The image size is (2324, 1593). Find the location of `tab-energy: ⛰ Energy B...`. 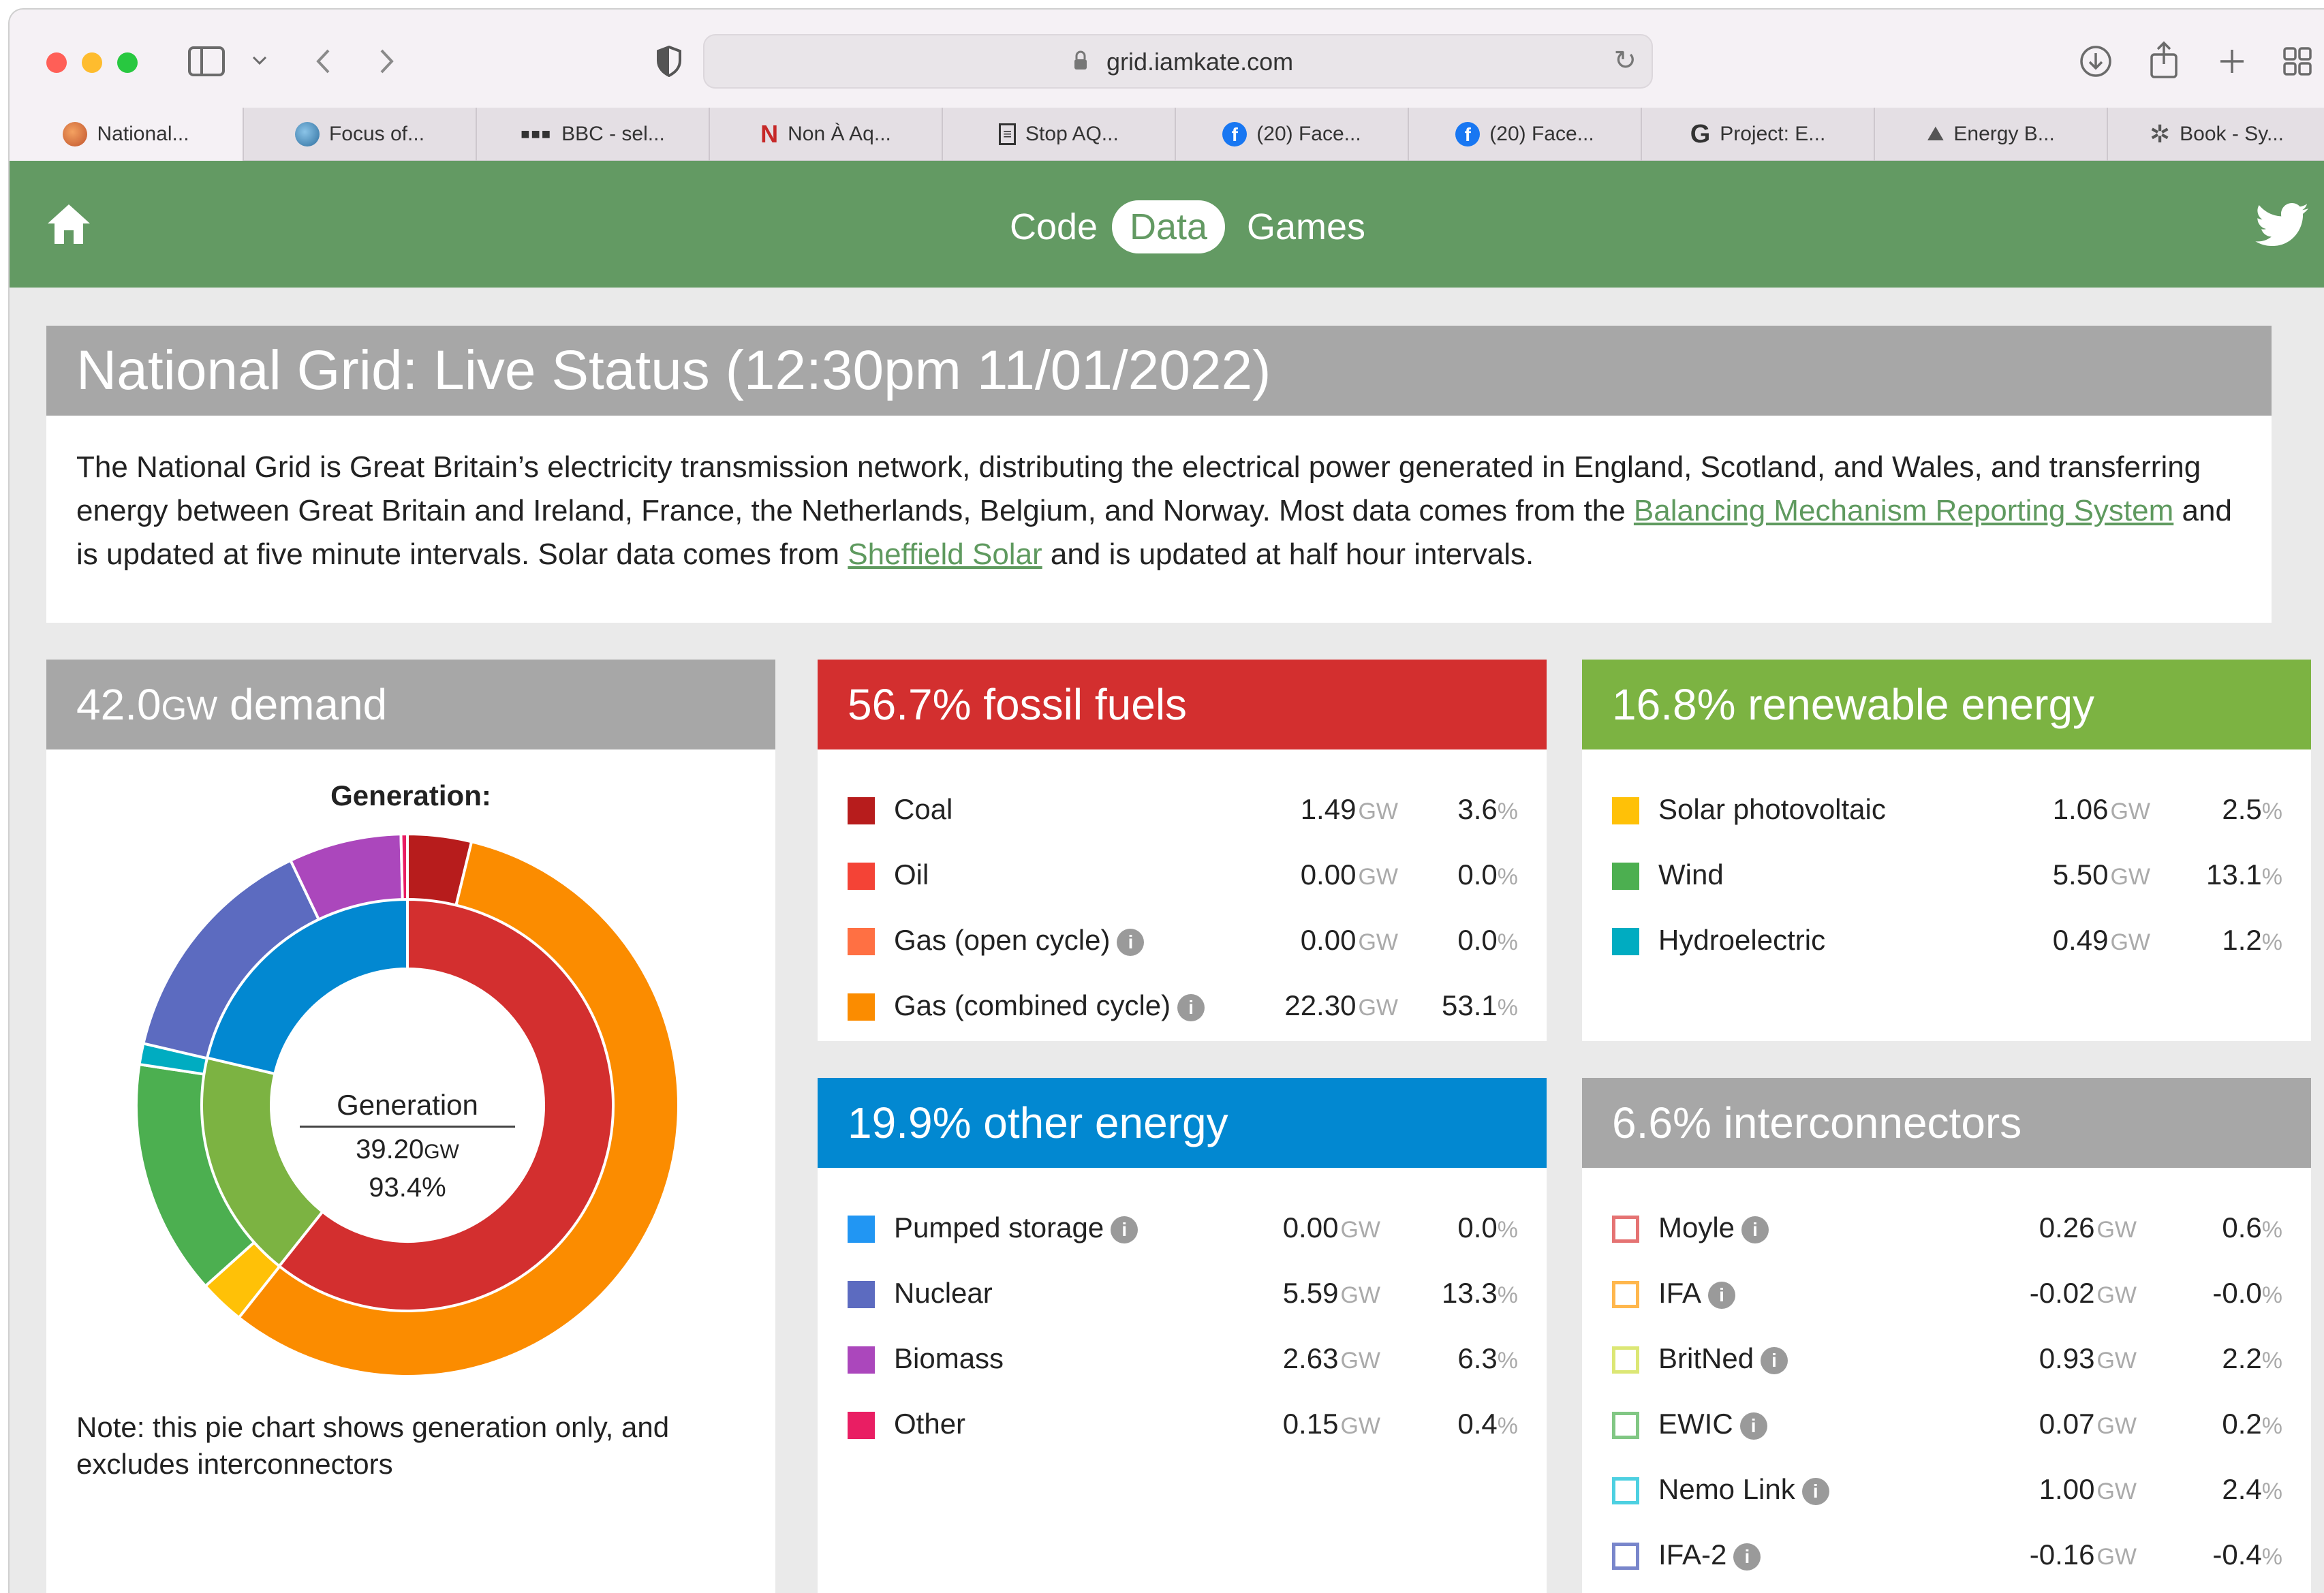

tab-energy: ⛰ Energy B... is located at coordinates (1991, 134).